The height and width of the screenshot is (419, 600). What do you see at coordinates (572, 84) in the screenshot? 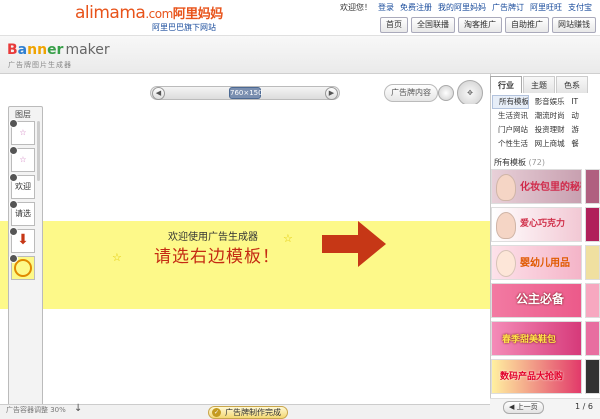
I see `tab-color: 色系` at bounding box center [572, 84].